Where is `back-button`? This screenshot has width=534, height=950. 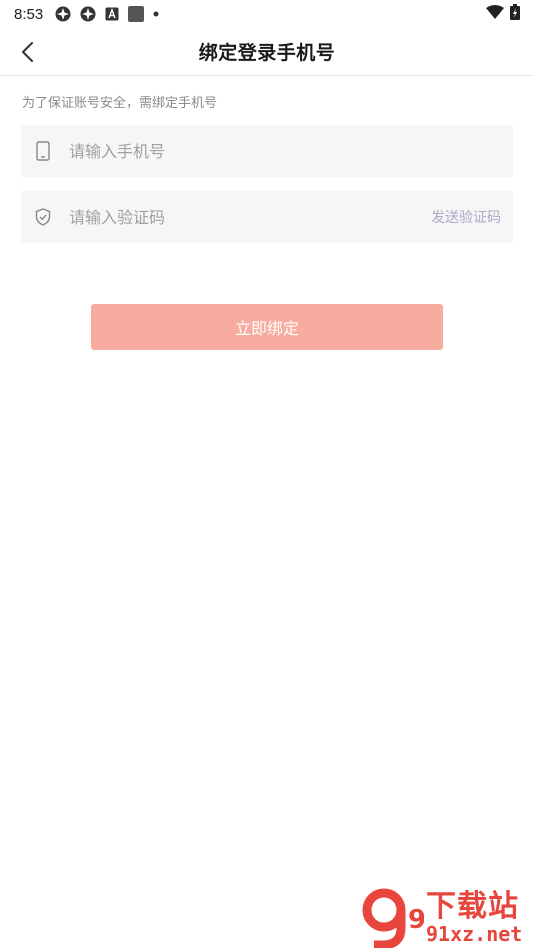 back-button is located at coordinates (27, 52).